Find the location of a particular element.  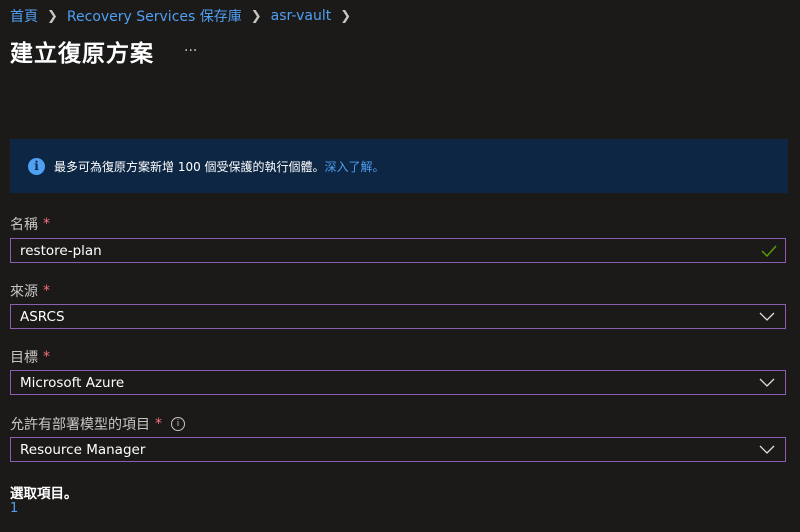

info-banner: i 最多可為復原方案新增 100 個受保護的執行個體。 深入了解。 is located at coordinates (399, 166).